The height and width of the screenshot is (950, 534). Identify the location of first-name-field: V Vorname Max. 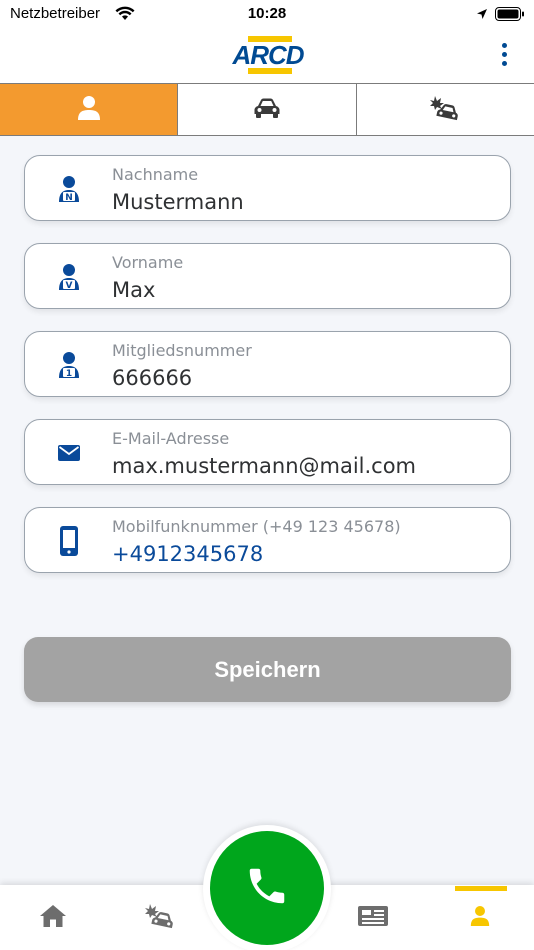
(267, 276).